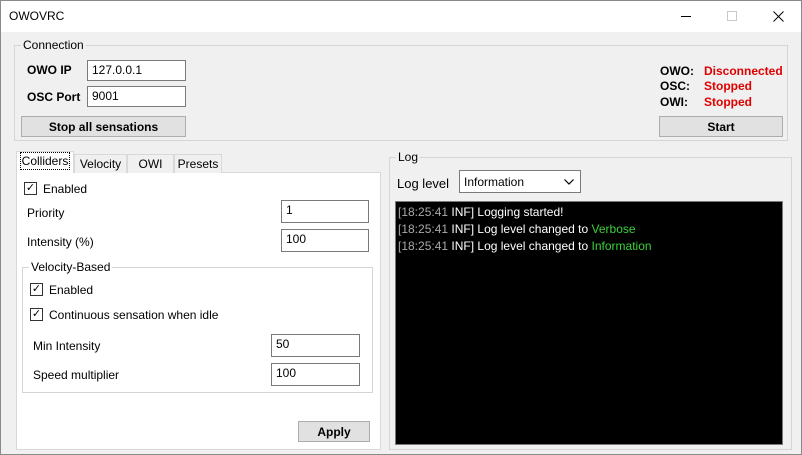 This screenshot has height=455, width=802. I want to click on tab-colliders: Colliders, so click(45, 162).